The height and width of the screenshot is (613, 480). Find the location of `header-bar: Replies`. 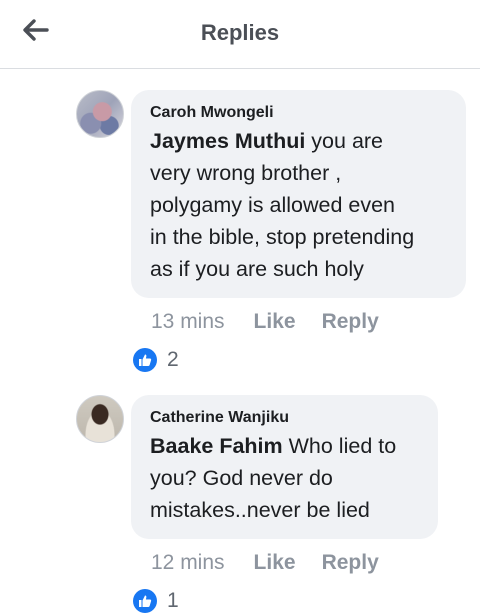

header-bar: Replies is located at coordinates (240, 34).